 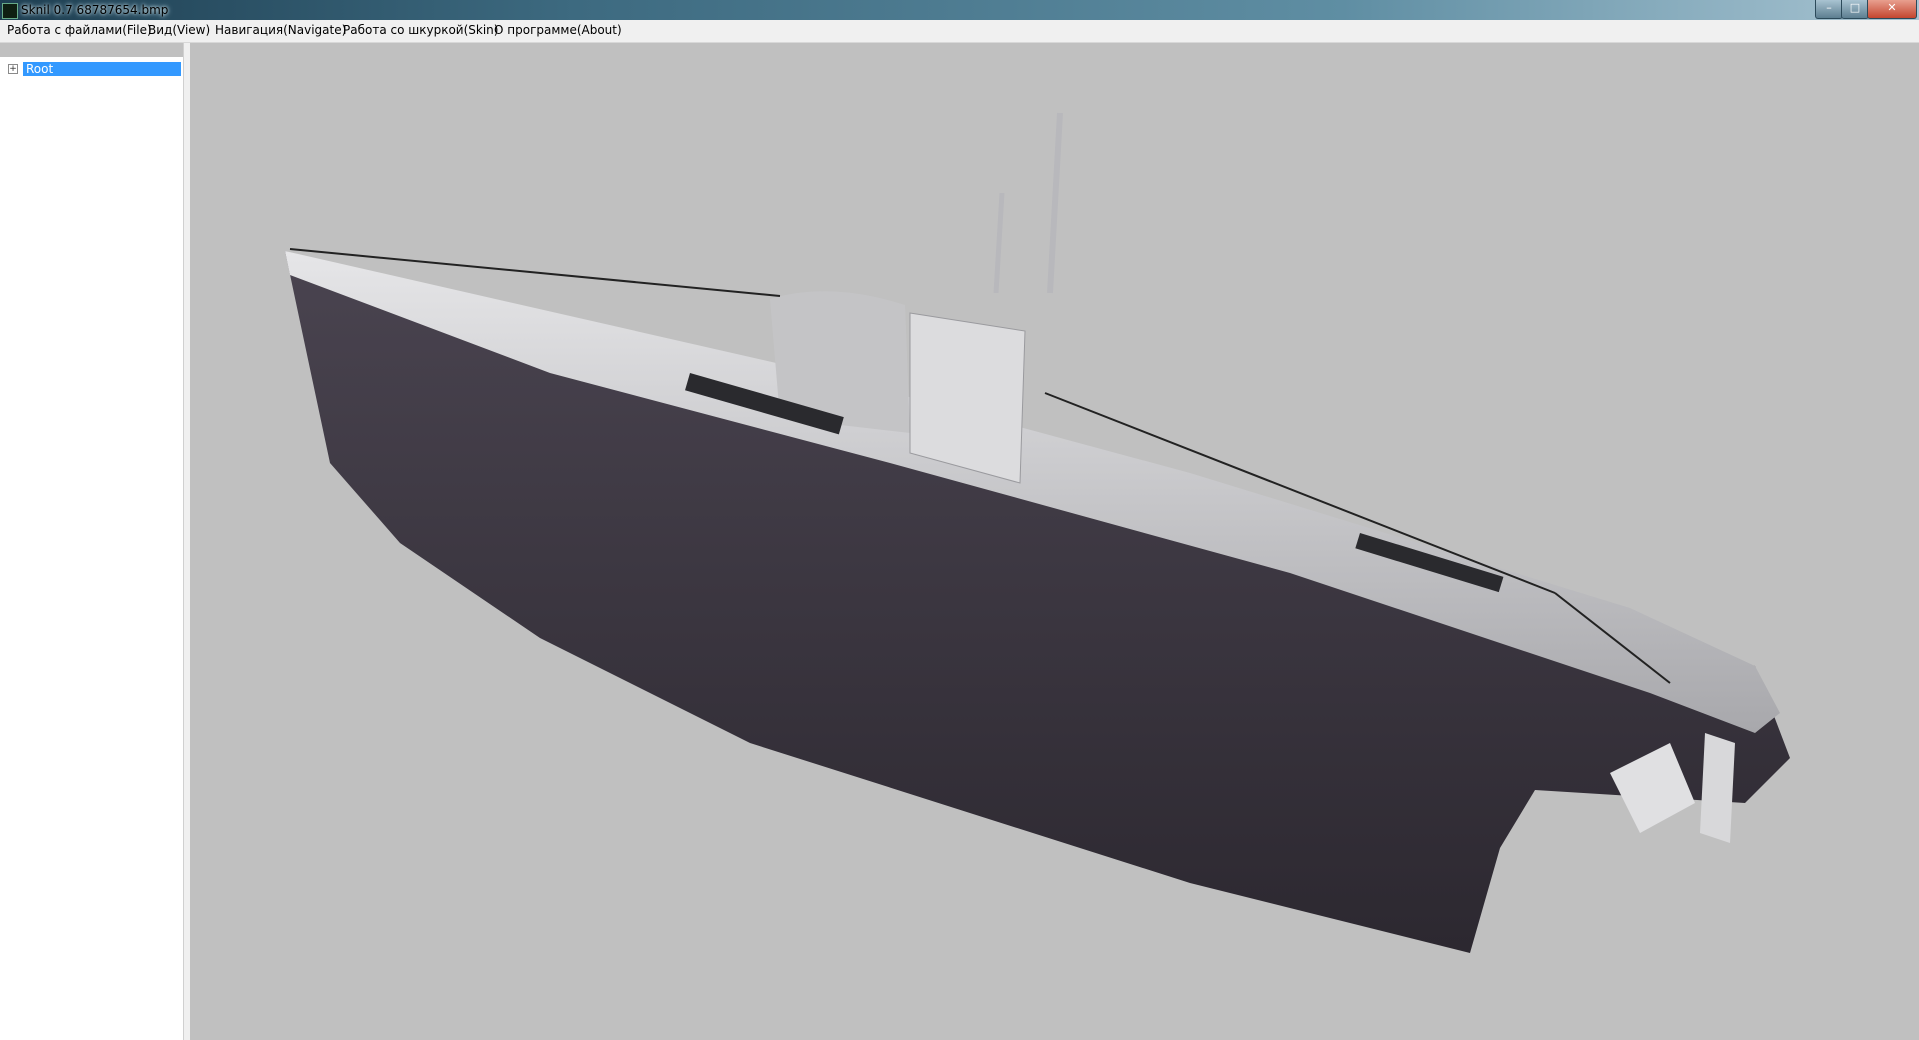 What do you see at coordinates (186, 541) in the screenshot?
I see `panel-splitter` at bounding box center [186, 541].